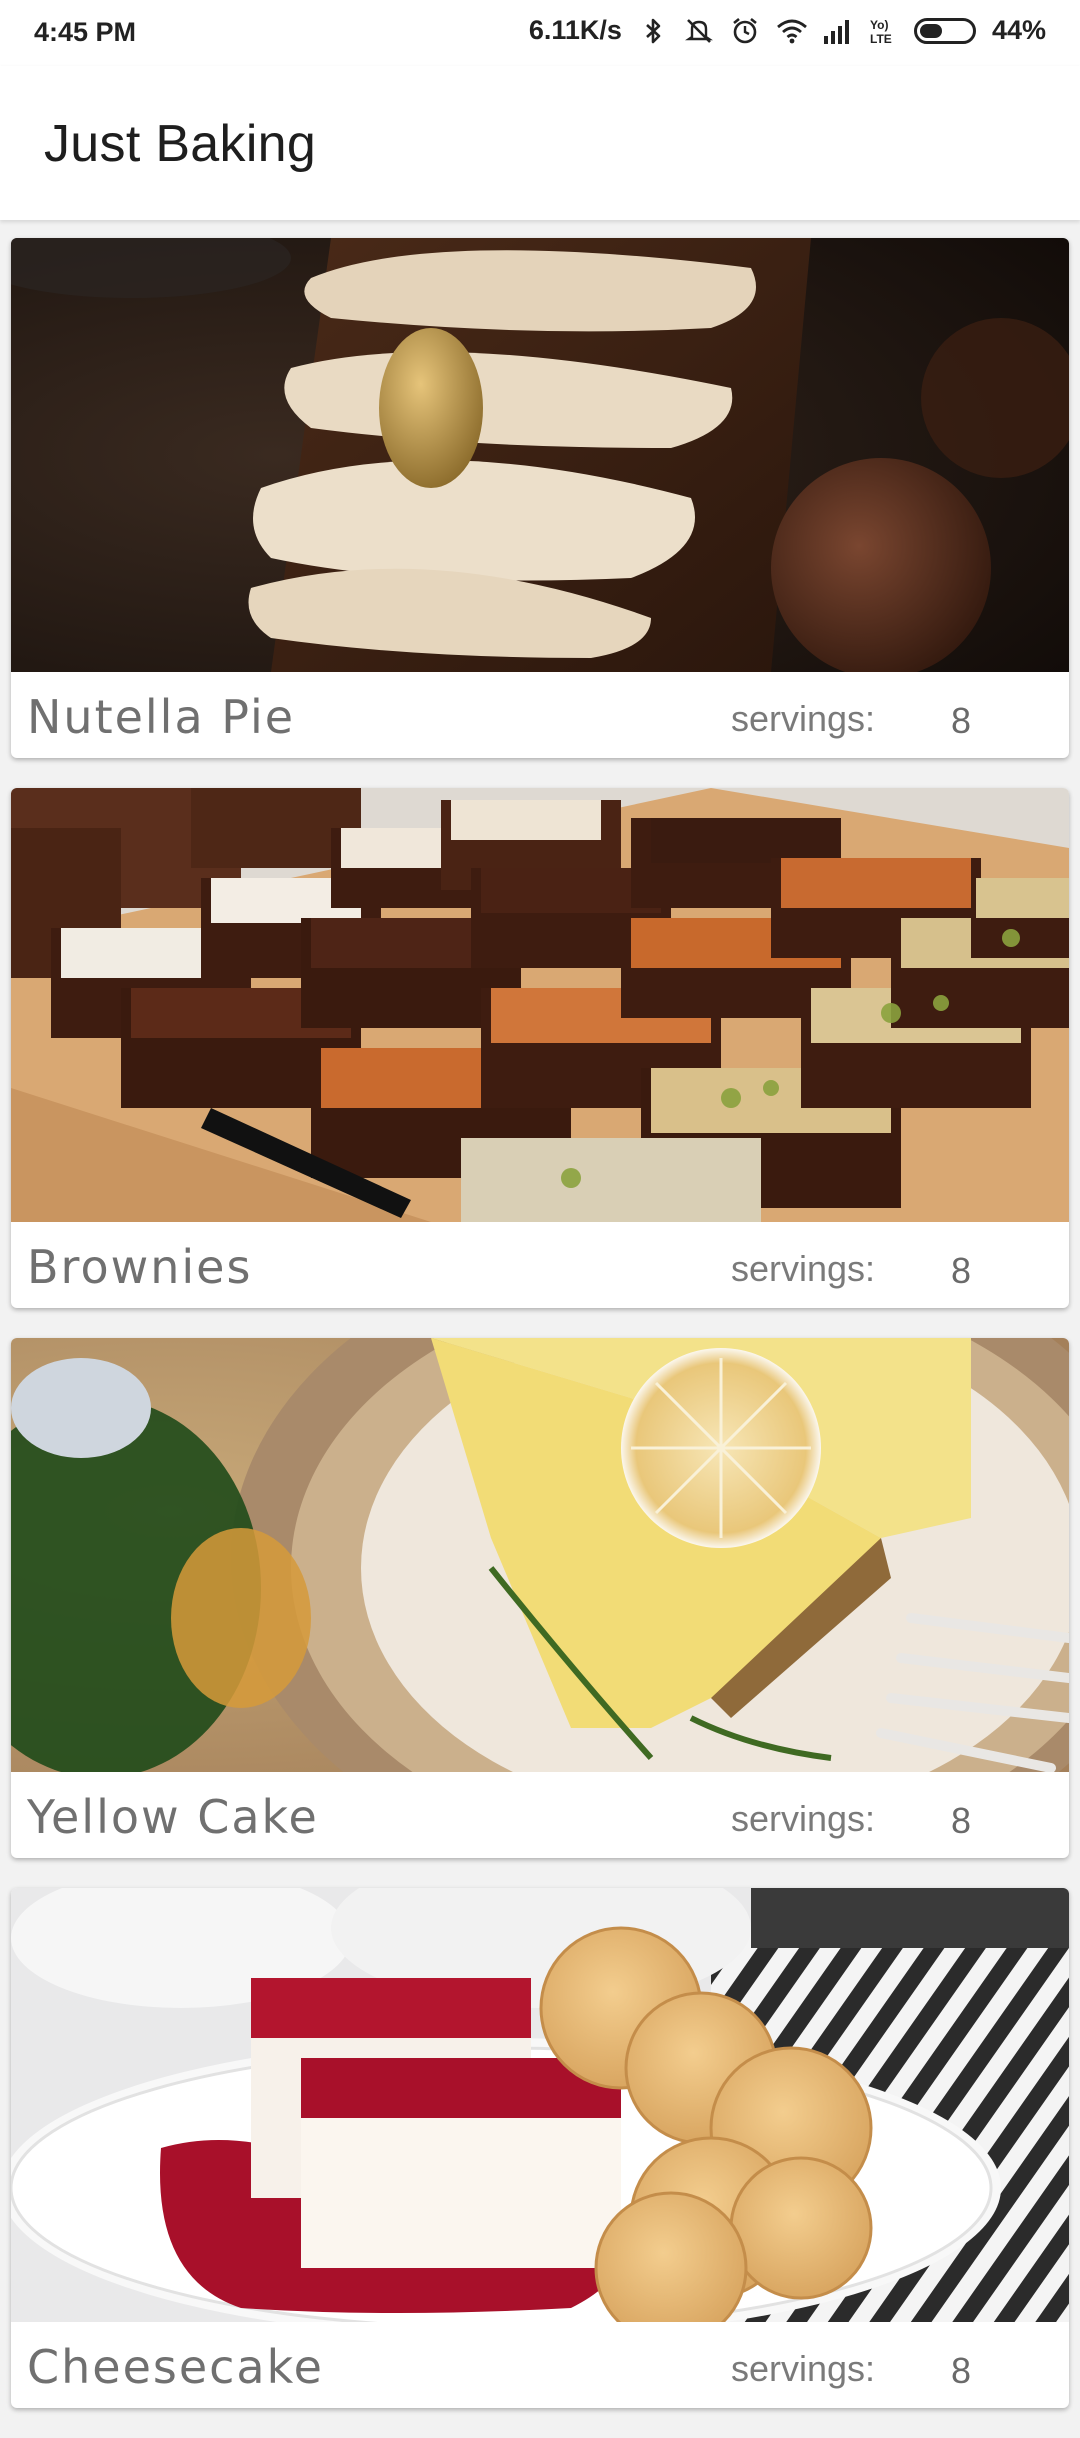 Image resolution: width=1080 pixels, height=2438 pixels. Describe the element at coordinates (85, 32) in the screenshot. I see `status-time: 4:45 PM` at that location.